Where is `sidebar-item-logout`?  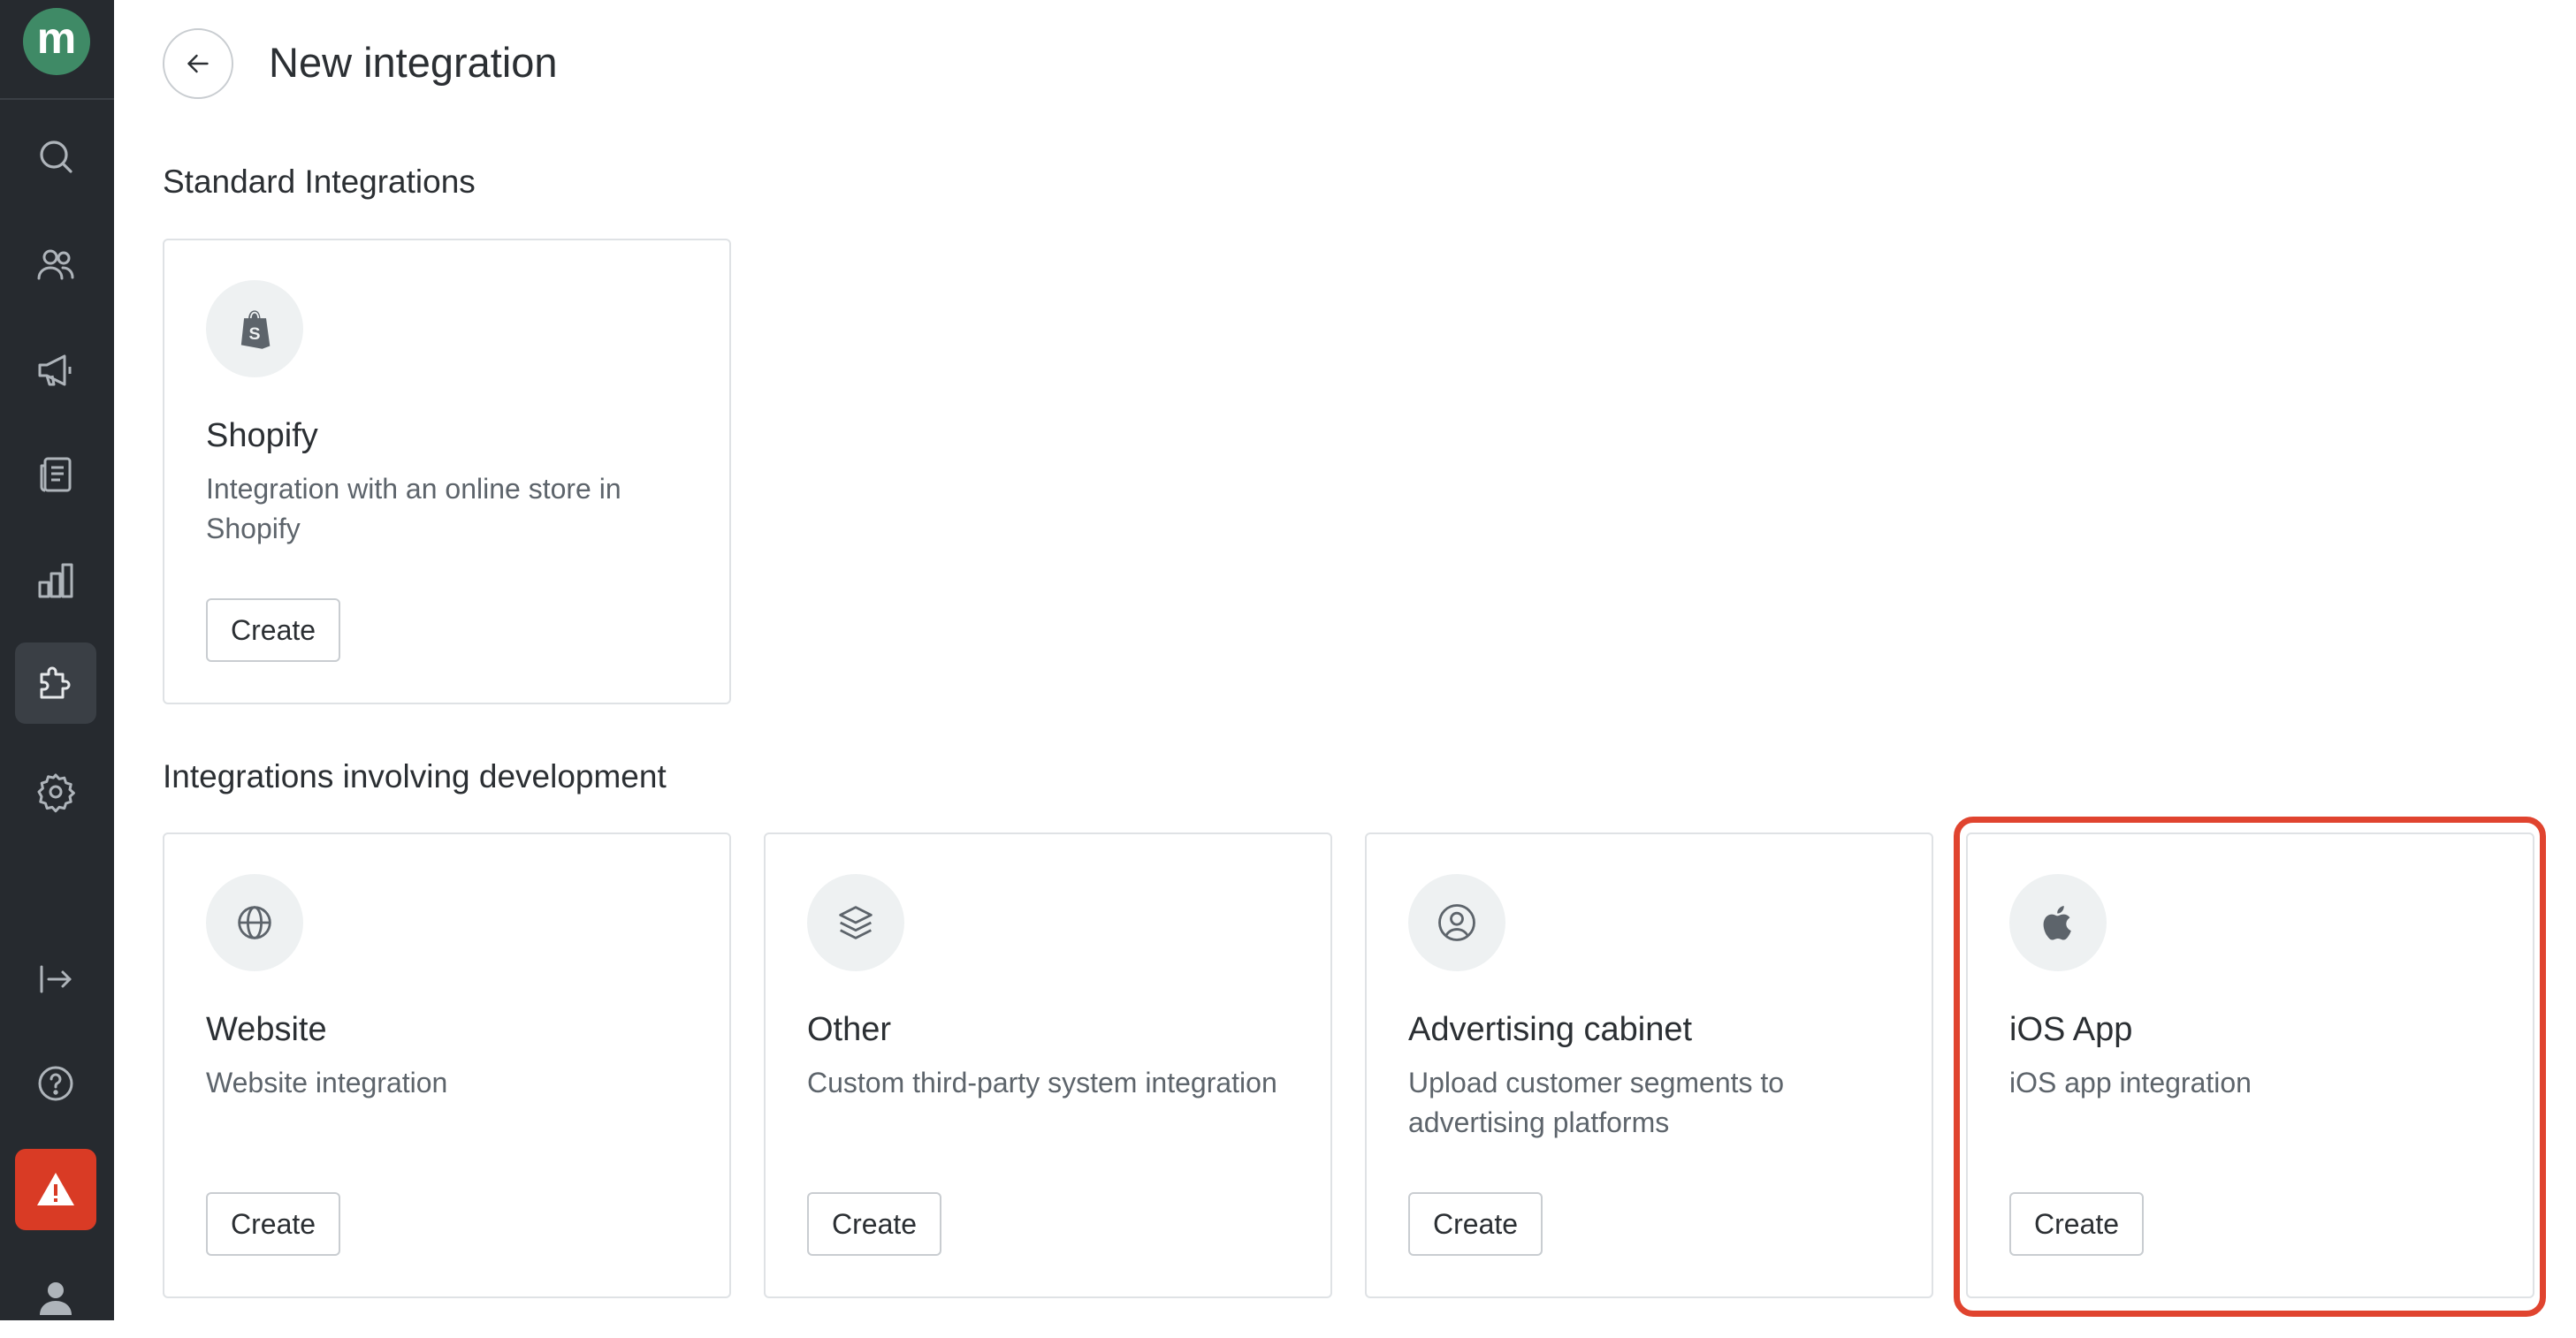 sidebar-item-logout is located at coordinates (55, 979).